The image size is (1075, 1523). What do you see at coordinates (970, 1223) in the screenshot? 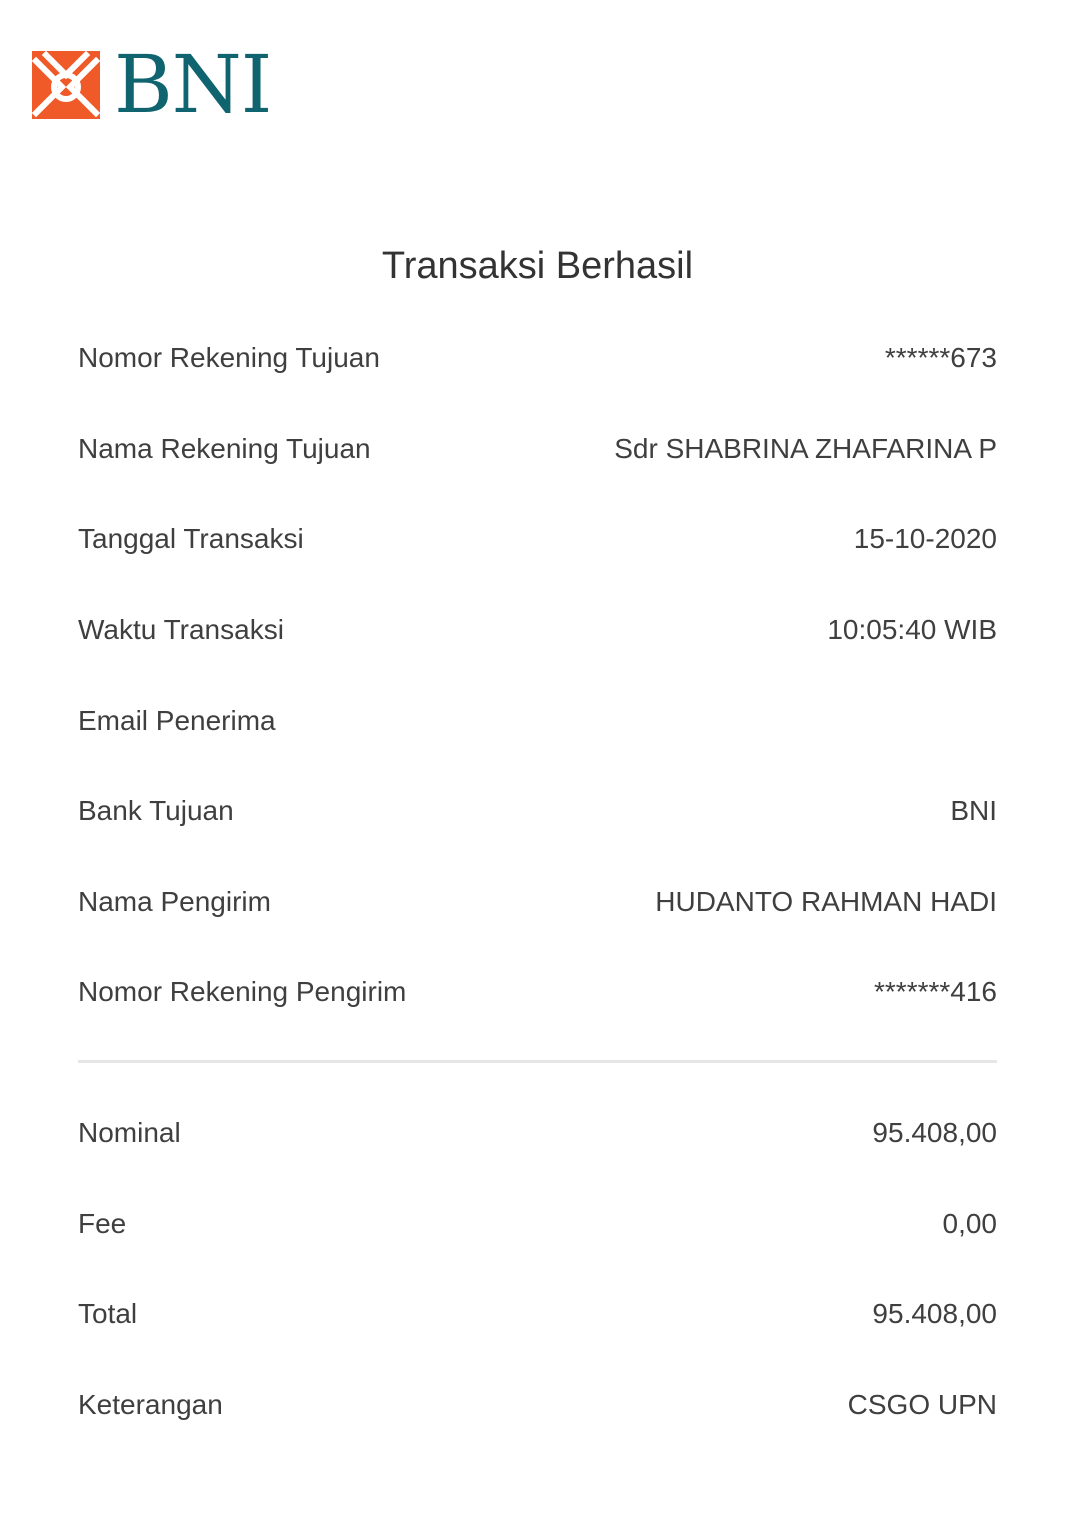
I see `amount-value: 0,00` at bounding box center [970, 1223].